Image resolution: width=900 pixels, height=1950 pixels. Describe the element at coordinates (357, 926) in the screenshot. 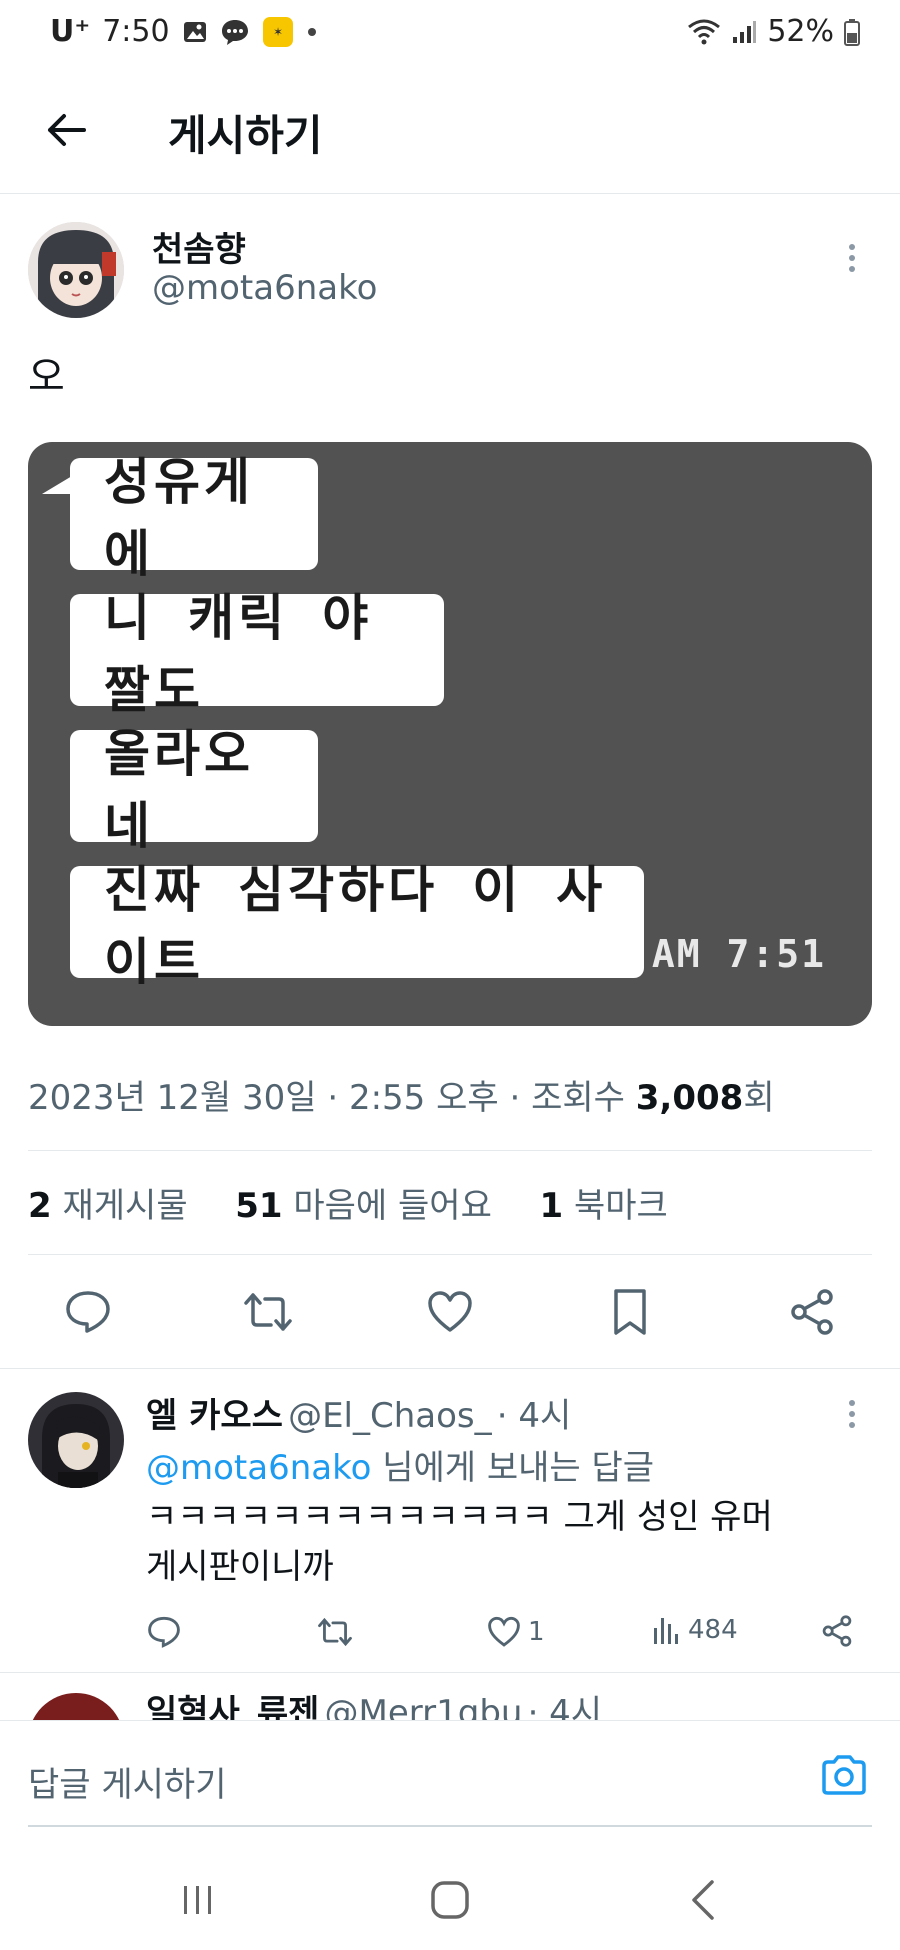

I see `chat-bubble: 진짜 심각하다 이 사이트` at that location.